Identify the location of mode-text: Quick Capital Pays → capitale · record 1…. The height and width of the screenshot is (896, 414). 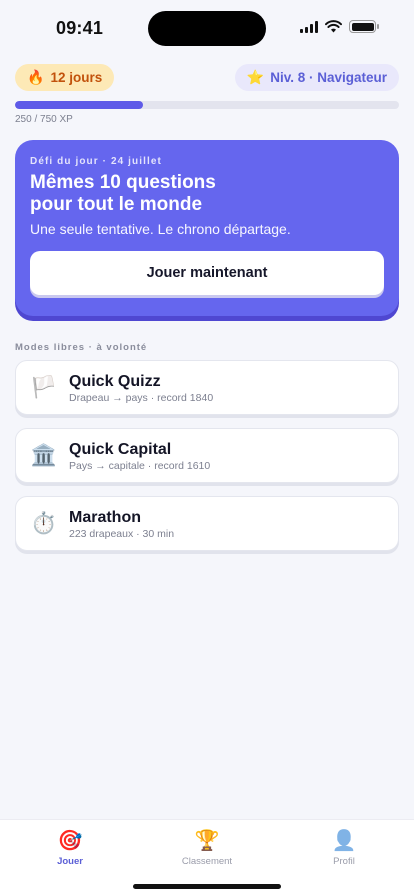
(139, 456).